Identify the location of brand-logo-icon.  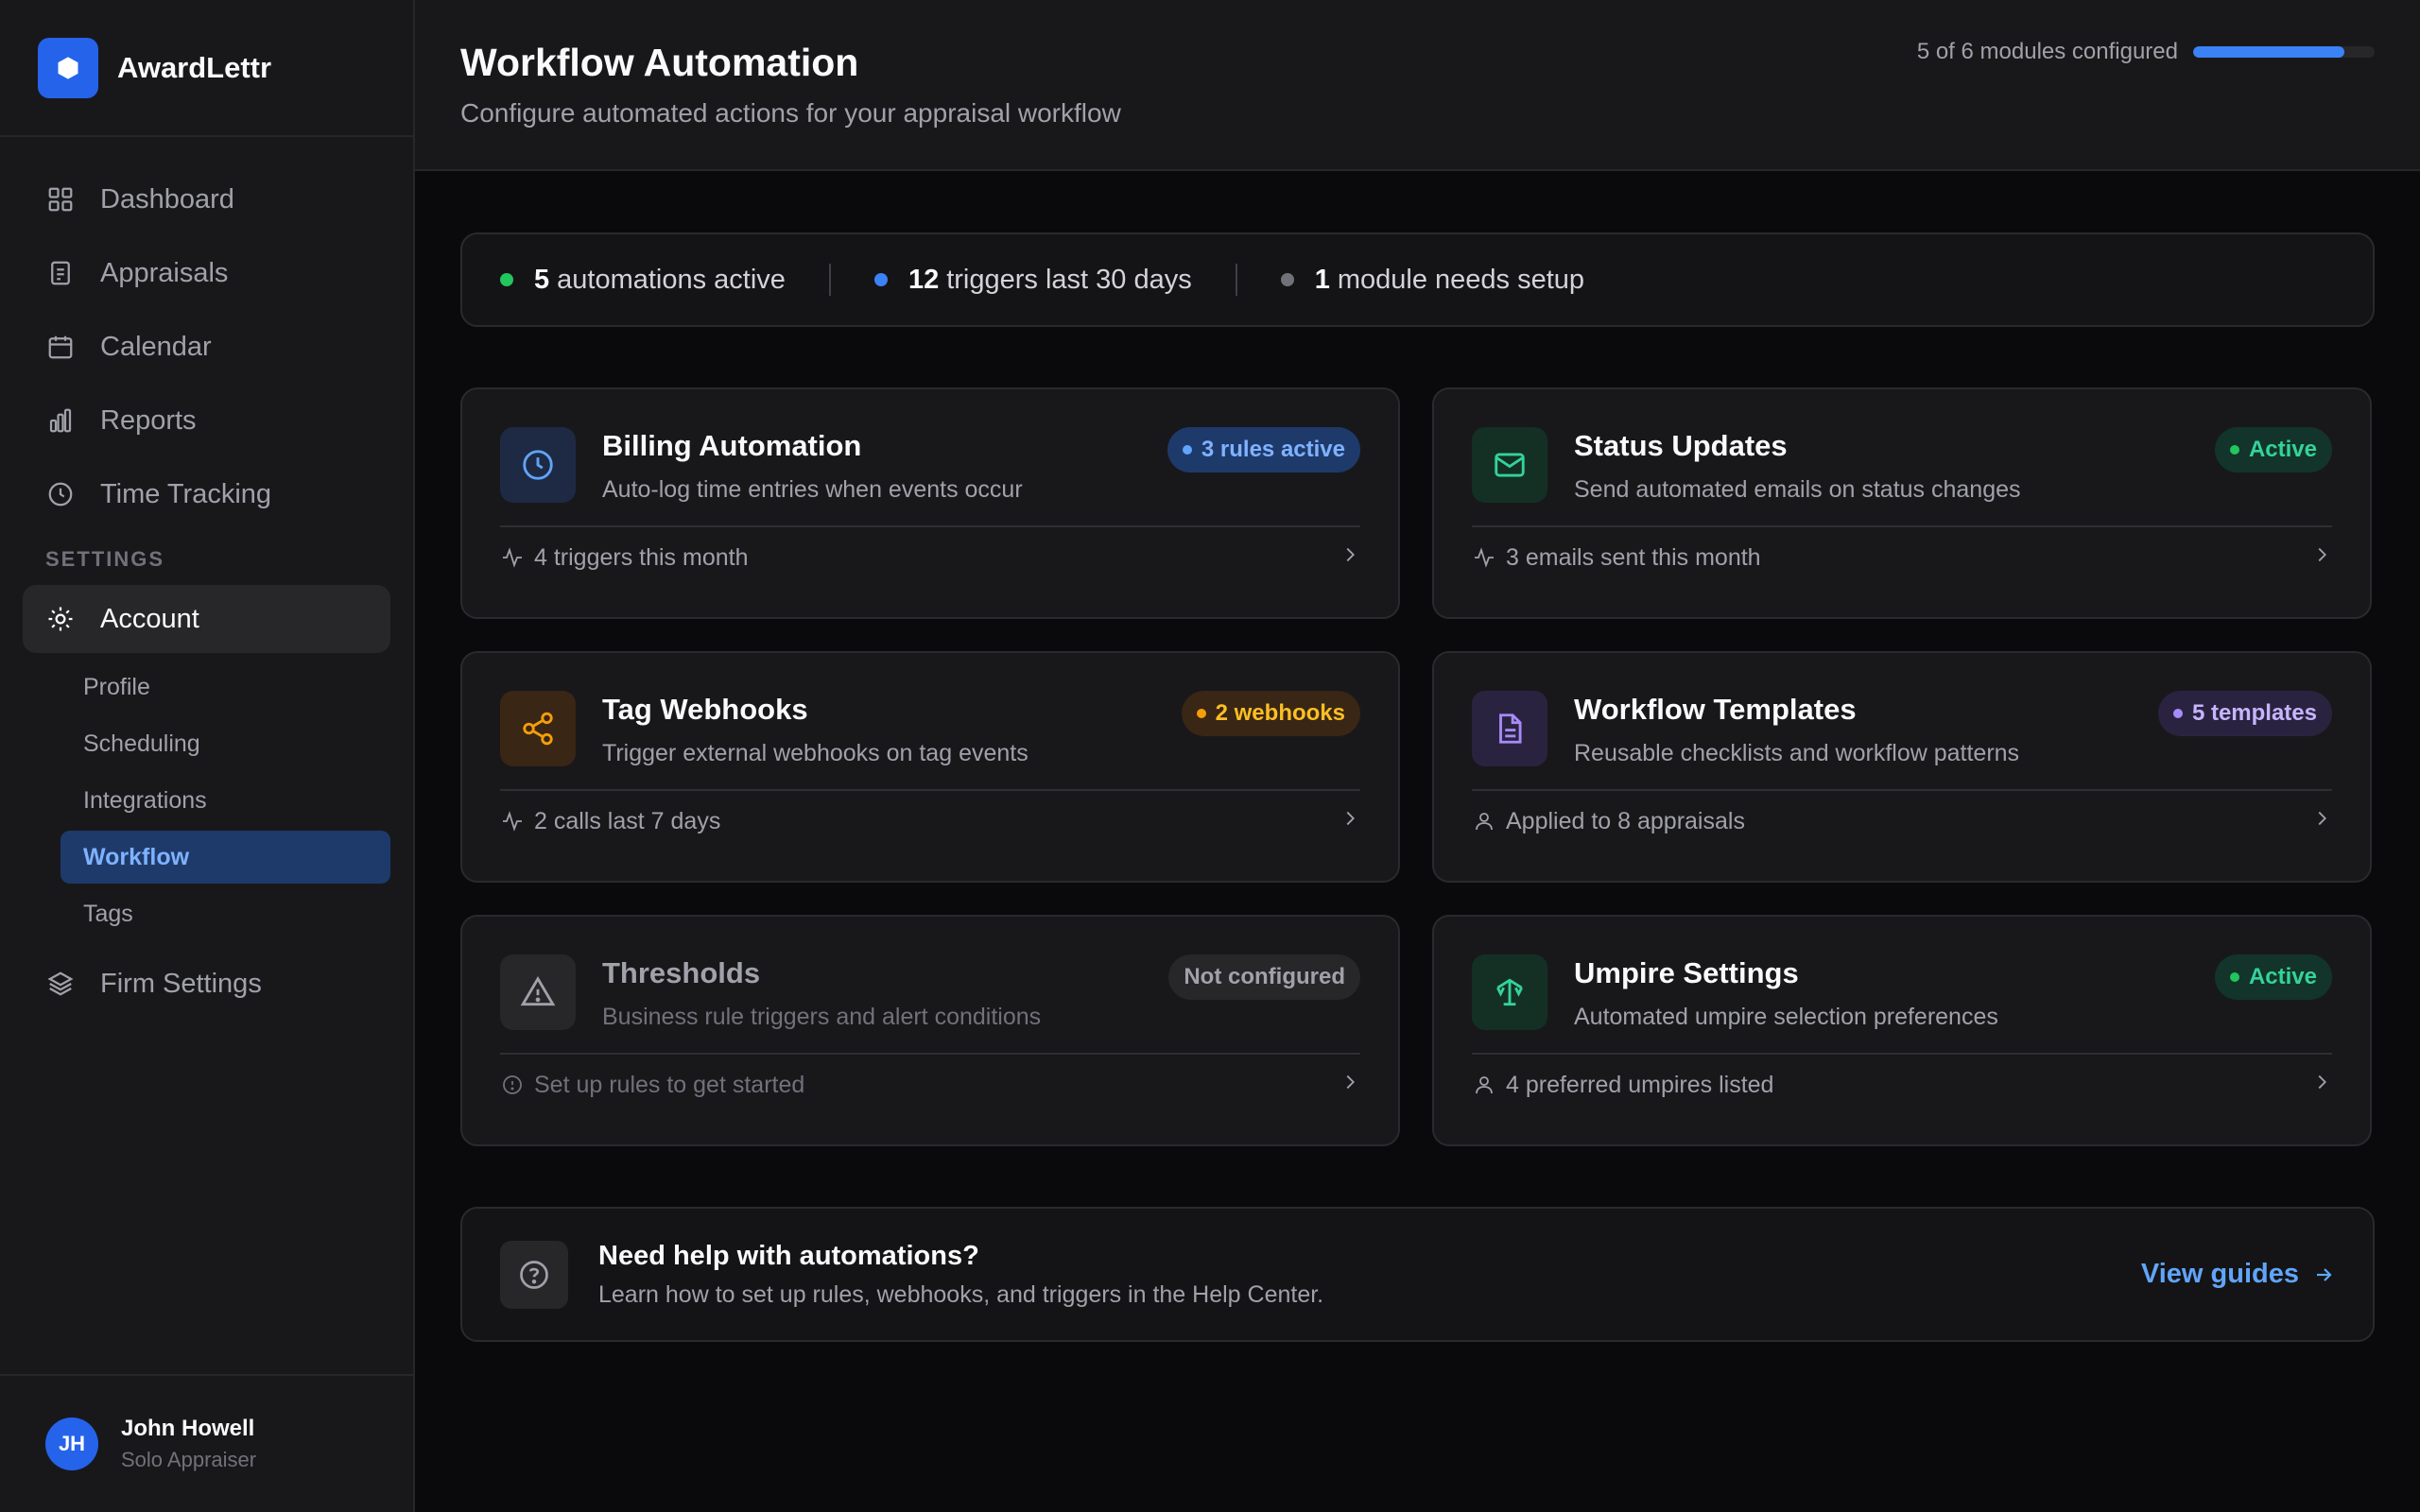
(68, 67).